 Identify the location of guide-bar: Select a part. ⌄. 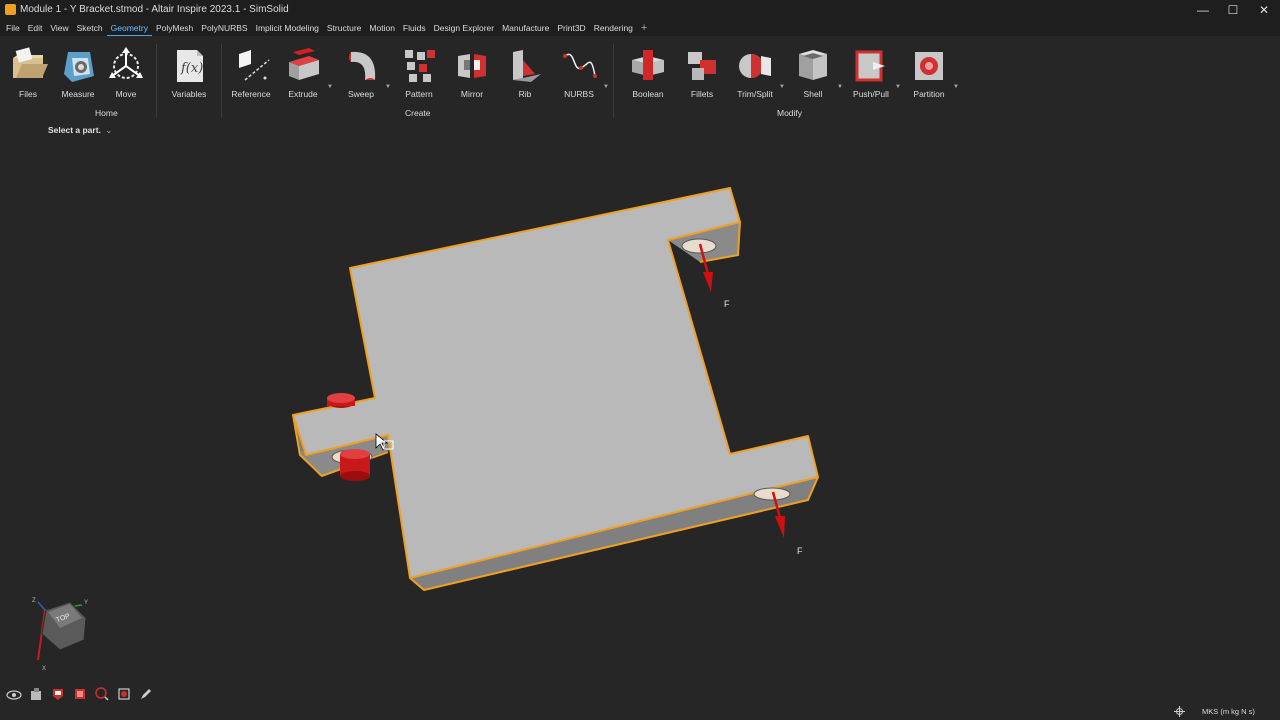
(80, 130).